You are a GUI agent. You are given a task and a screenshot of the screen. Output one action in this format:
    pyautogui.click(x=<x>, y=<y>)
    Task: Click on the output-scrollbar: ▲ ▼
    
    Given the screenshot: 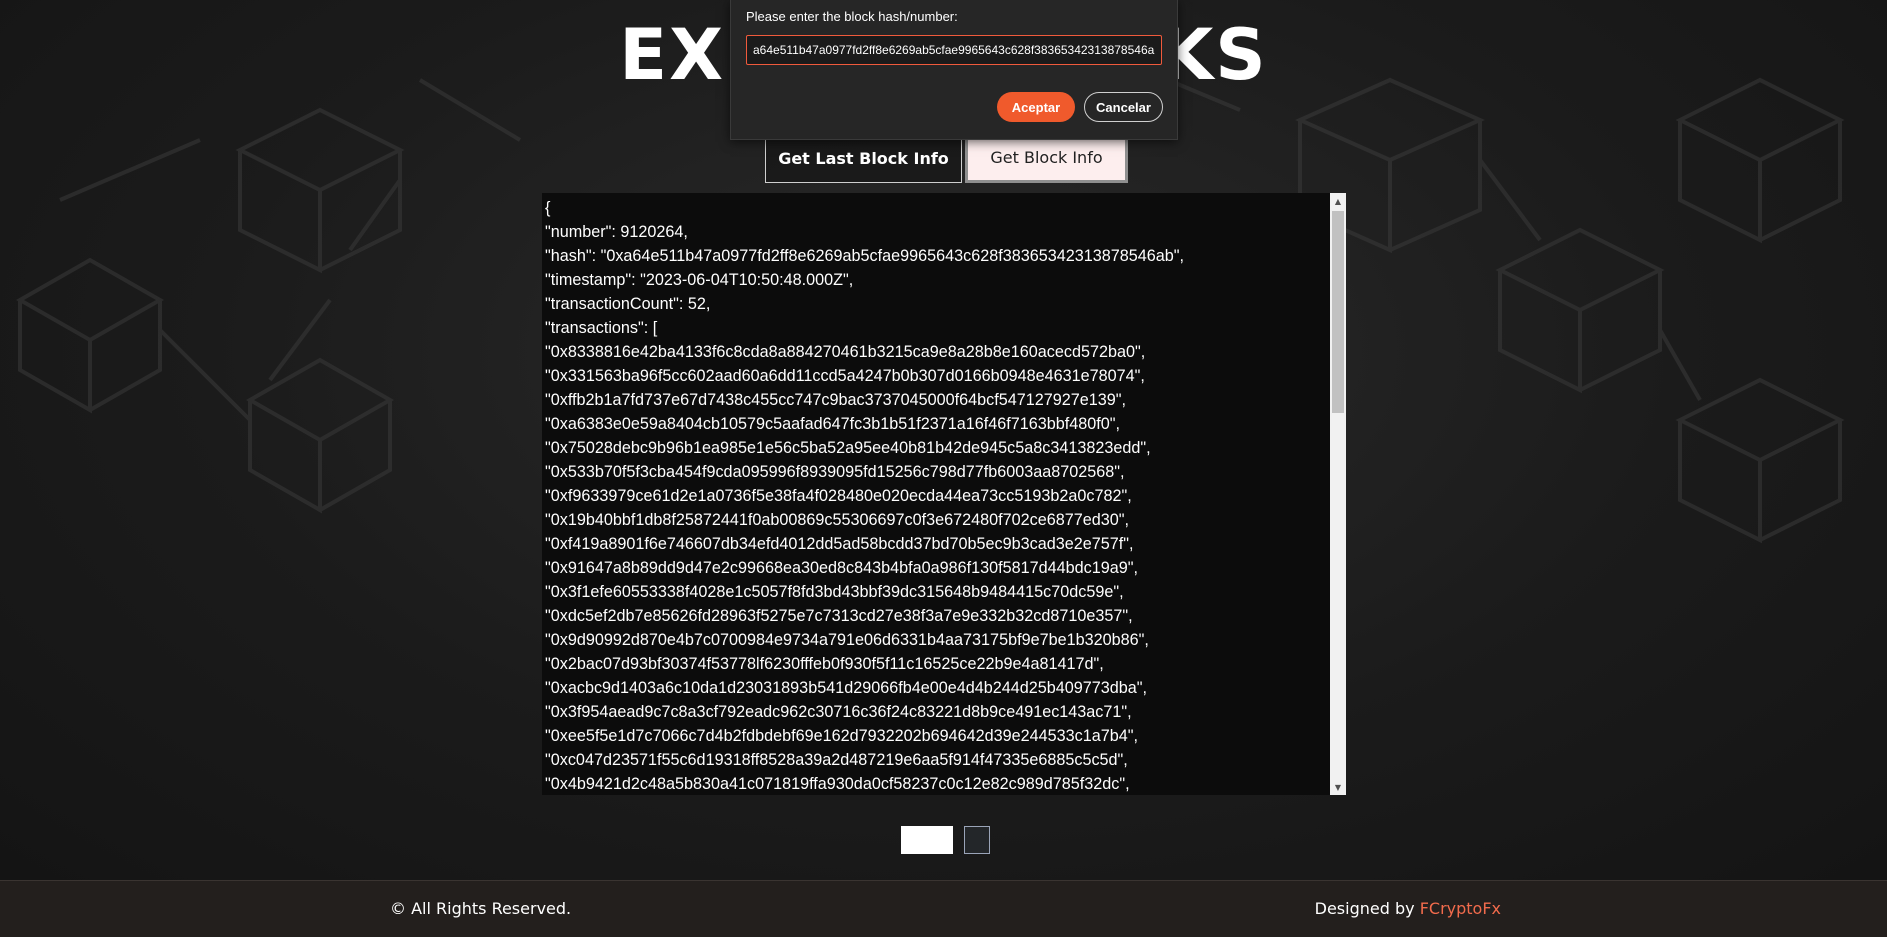 What is the action you would take?
    pyautogui.click(x=1338, y=494)
    